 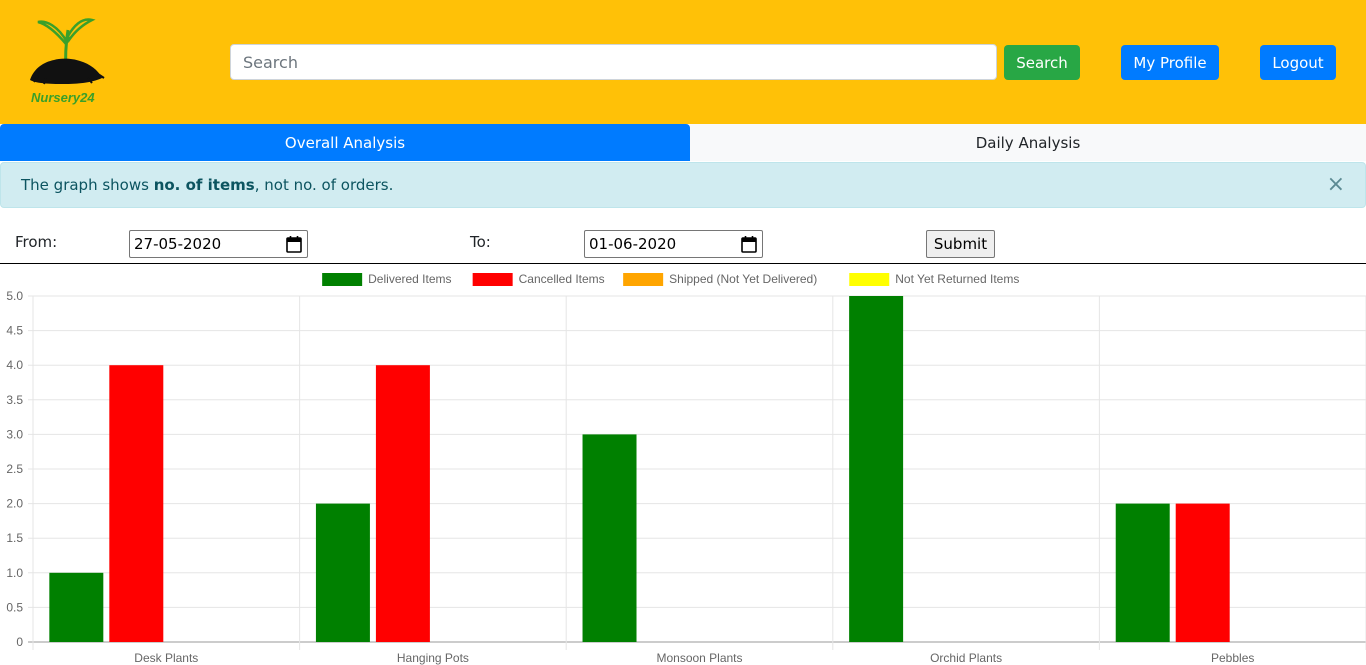 What do you see at coordinates (14, 400) in the screenshot?
I see `y-tick-label: 3.5` at bounding box center [14, 400].